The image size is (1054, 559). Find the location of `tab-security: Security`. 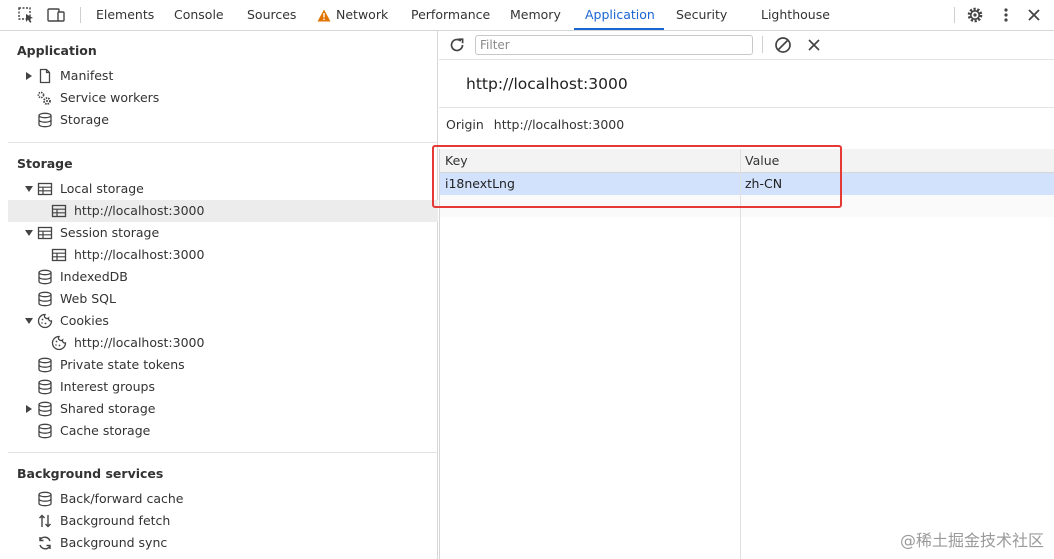

tab-security: Security is located at coordinates (701, 15).